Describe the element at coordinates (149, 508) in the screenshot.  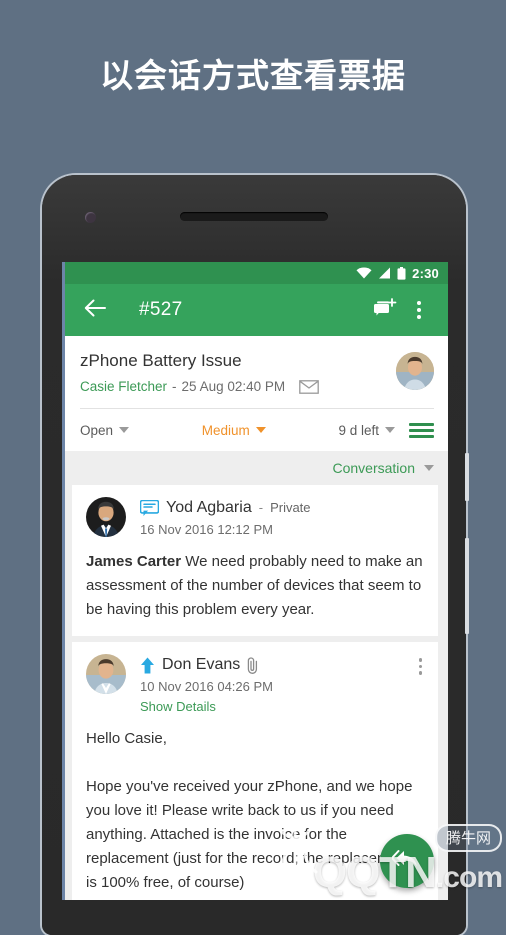
I see `private-note-icon` at that location.